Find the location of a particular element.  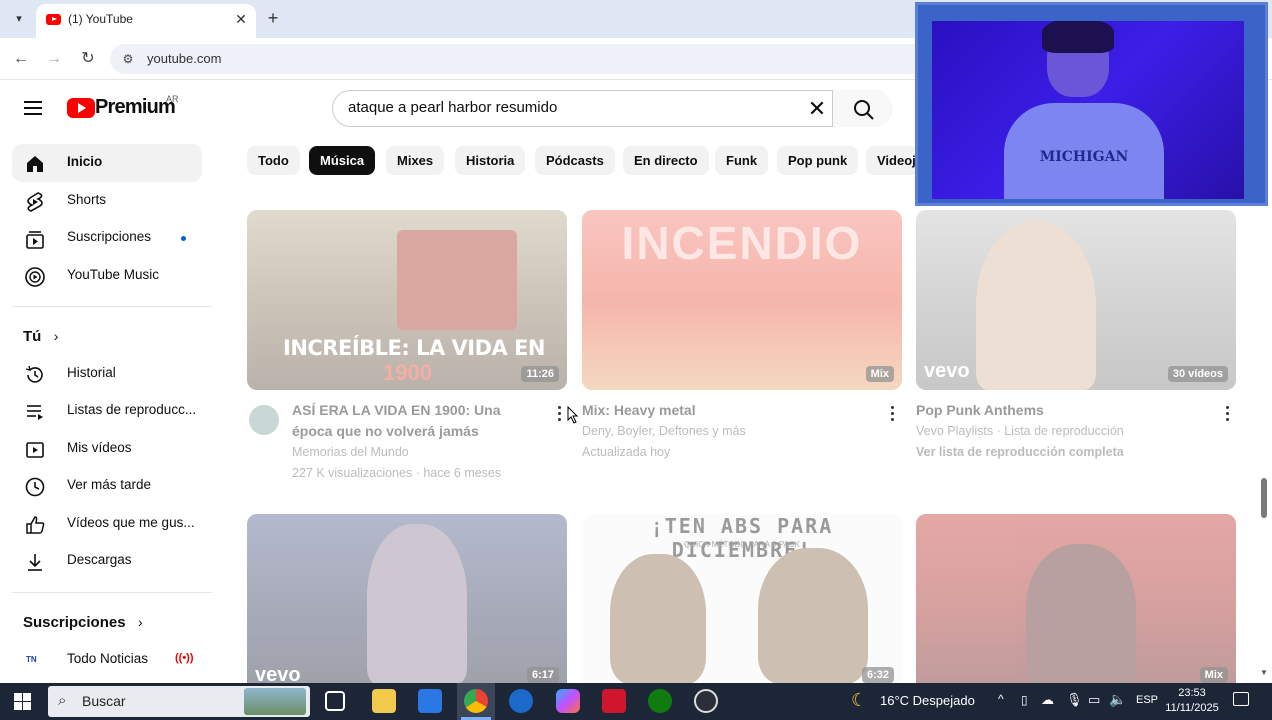

you-section-heading: Tú › is located at coordinates (40, 337).